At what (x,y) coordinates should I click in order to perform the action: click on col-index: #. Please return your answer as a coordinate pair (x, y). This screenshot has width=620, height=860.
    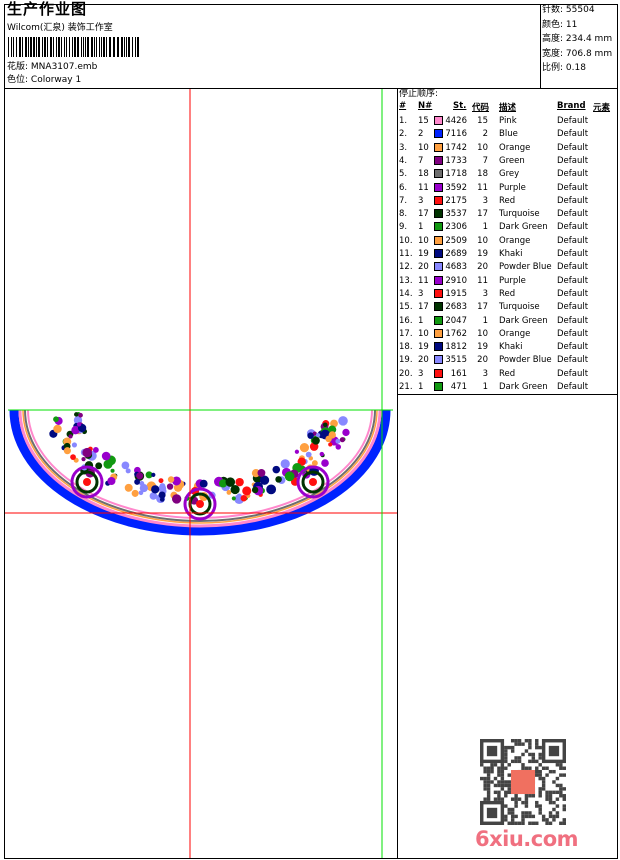
    Looking at the image, I should click on (403, 106).